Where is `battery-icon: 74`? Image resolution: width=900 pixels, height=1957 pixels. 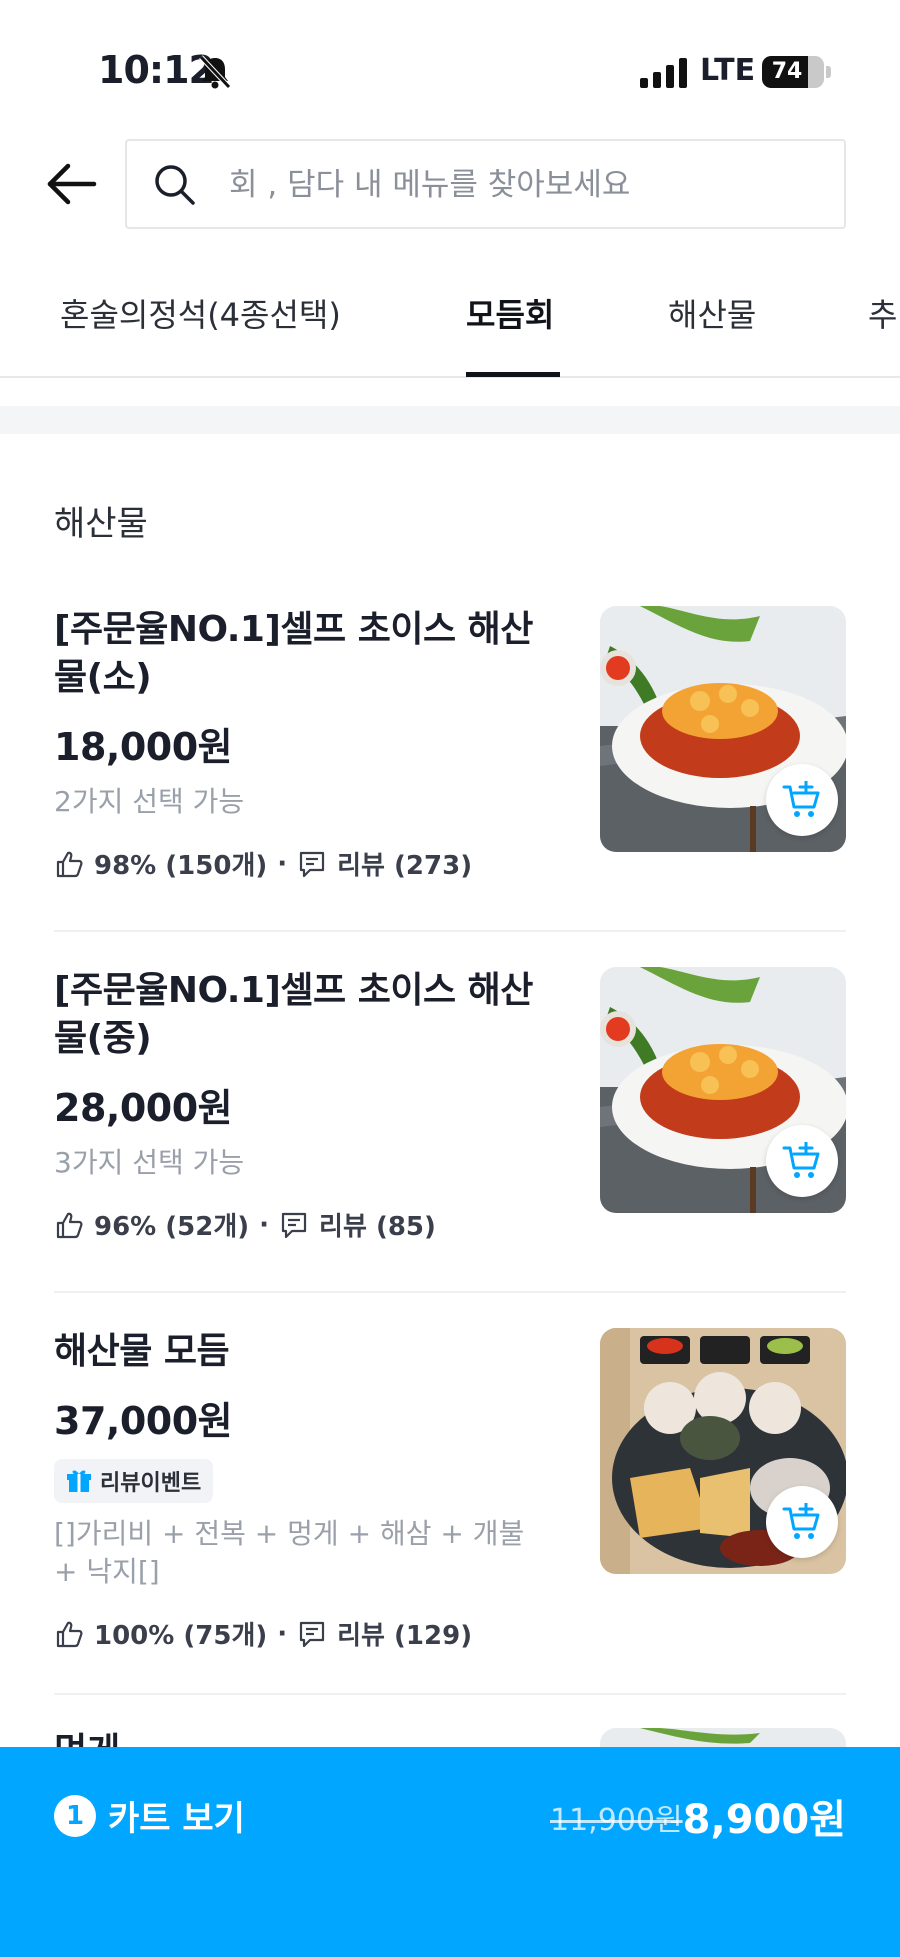
battery-icon: 74 is located at coordinates (793, 72).